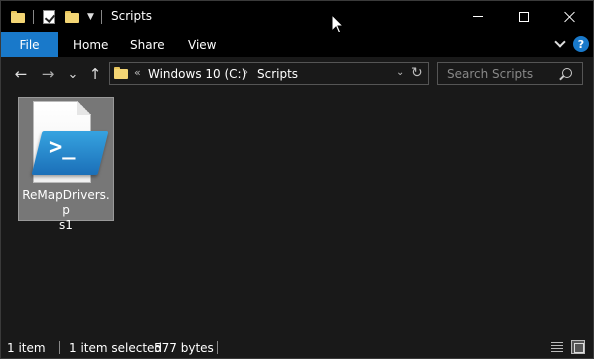  Describe the element at coordinates (21, 74) in the screenshot. I see `back-arrow-icon: ←` at that location.